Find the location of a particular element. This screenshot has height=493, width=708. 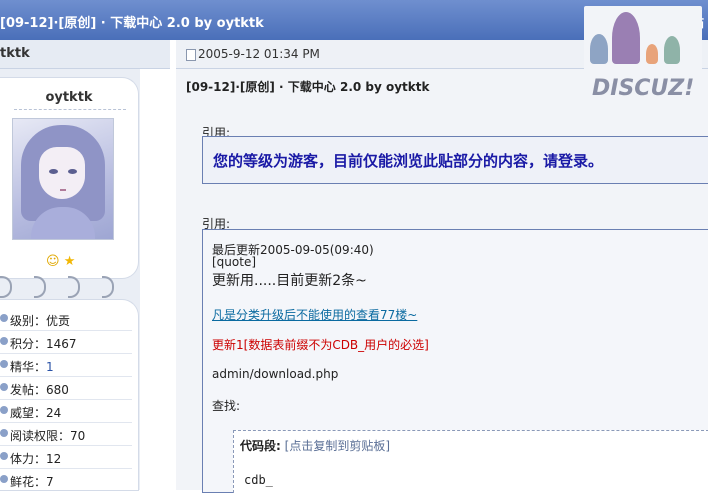

code-label: 代码段: is located at coordinates (260, 446).